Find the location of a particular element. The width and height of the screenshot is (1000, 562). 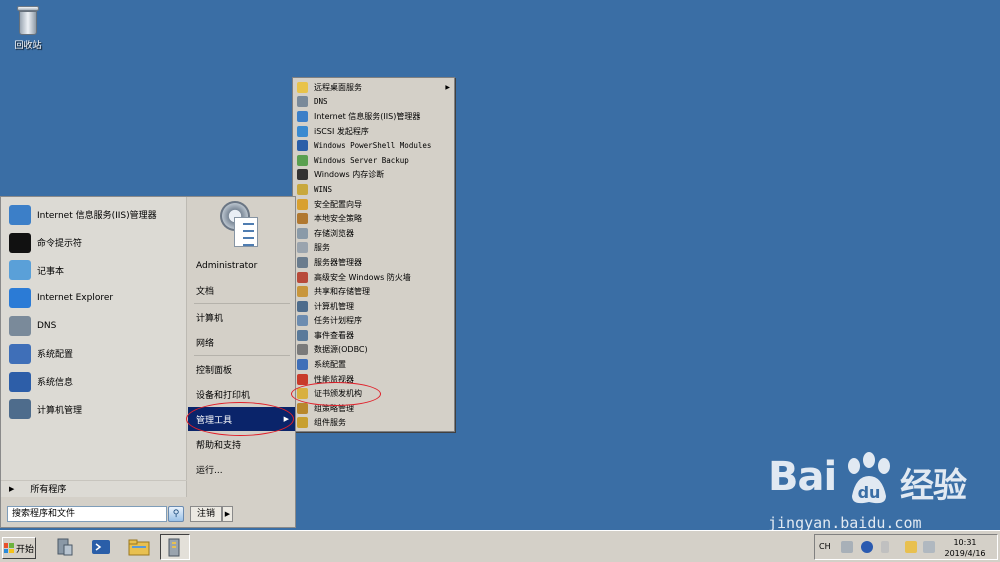

security-wizard-icon is located at coordinates (302, 204).